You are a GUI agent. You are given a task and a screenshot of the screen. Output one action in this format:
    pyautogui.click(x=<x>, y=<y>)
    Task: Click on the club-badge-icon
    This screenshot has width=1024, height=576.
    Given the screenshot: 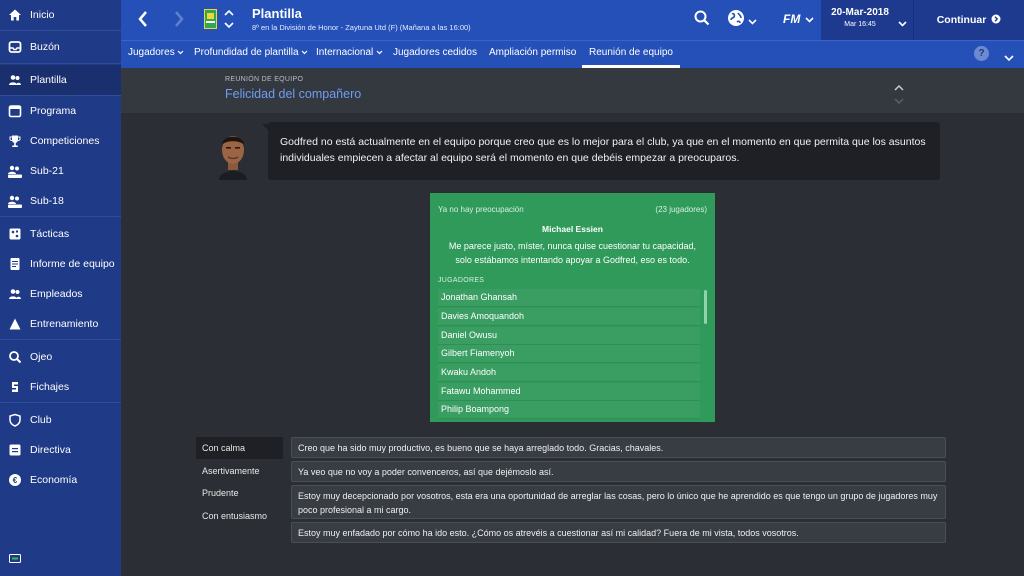 What is the action you would take?
    pyautogui.click(x=210, y=19)
    